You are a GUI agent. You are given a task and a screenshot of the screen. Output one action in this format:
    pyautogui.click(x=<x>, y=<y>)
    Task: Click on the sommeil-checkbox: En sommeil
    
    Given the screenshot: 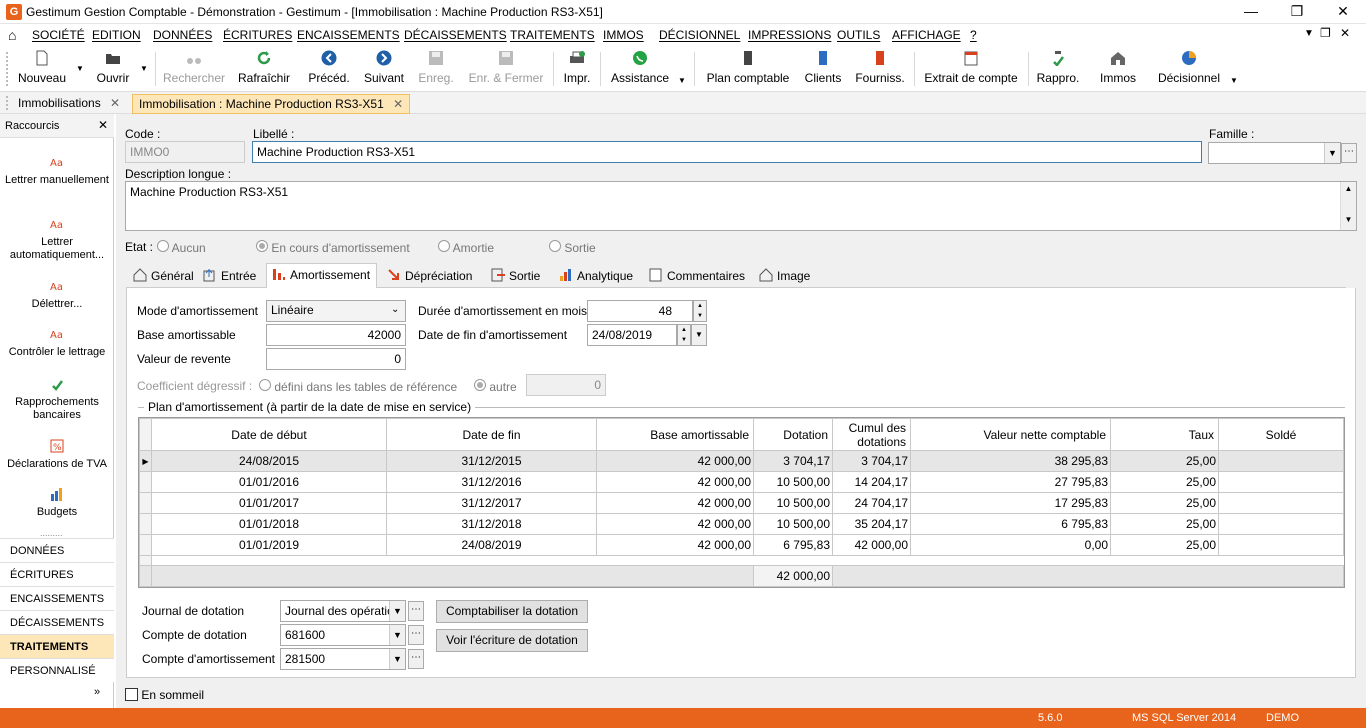 What is the action you would take?
    pyautogui.click(x=164, y=695)
    